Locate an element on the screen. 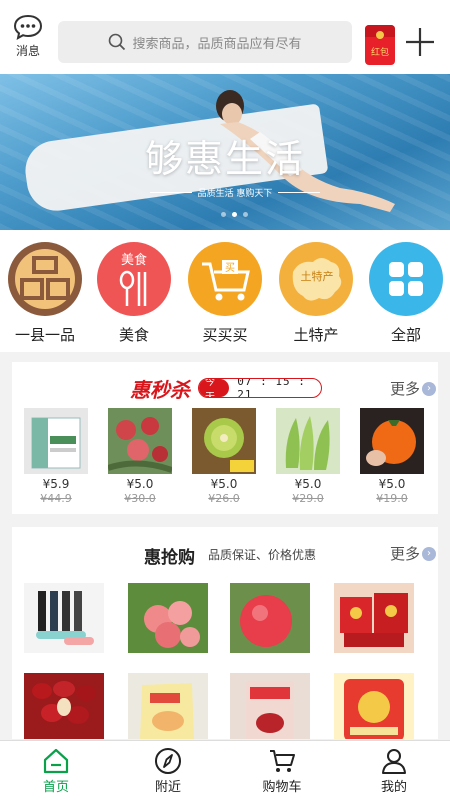  flash-sale-item: ¥5.0 ¥19.0 is located at coordinates (392, 456).